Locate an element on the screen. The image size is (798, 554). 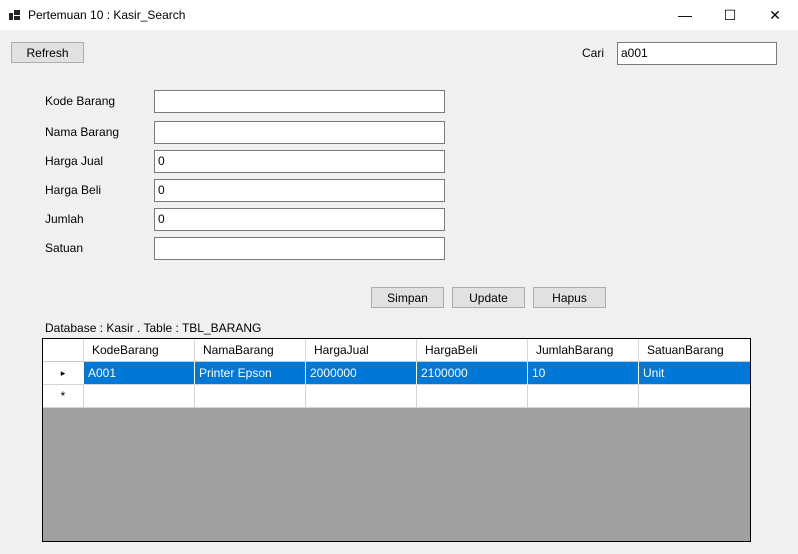
jumlah-field: 0 is located at coordinates (299, 219).